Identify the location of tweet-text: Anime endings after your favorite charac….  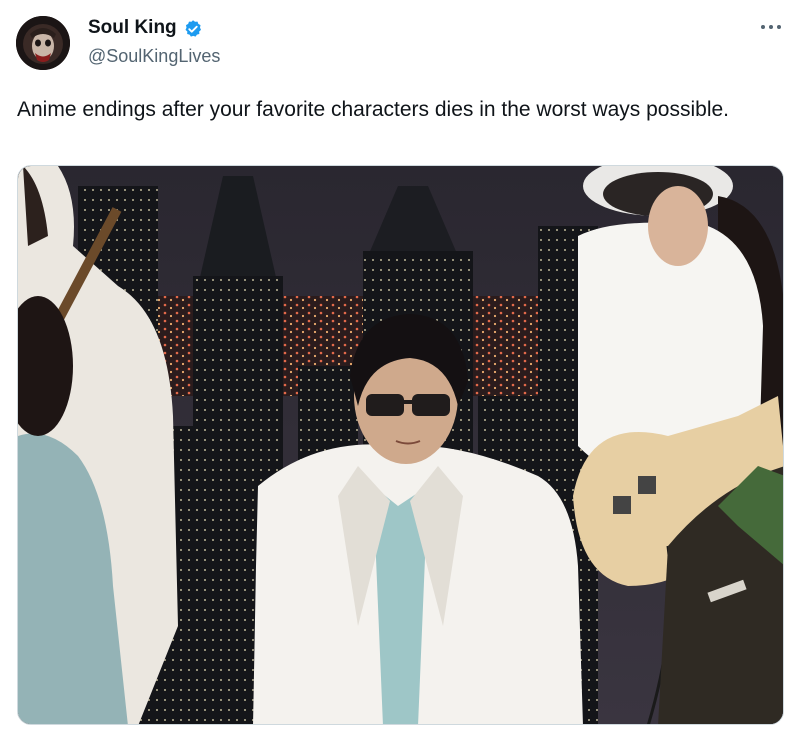
(373, 109).